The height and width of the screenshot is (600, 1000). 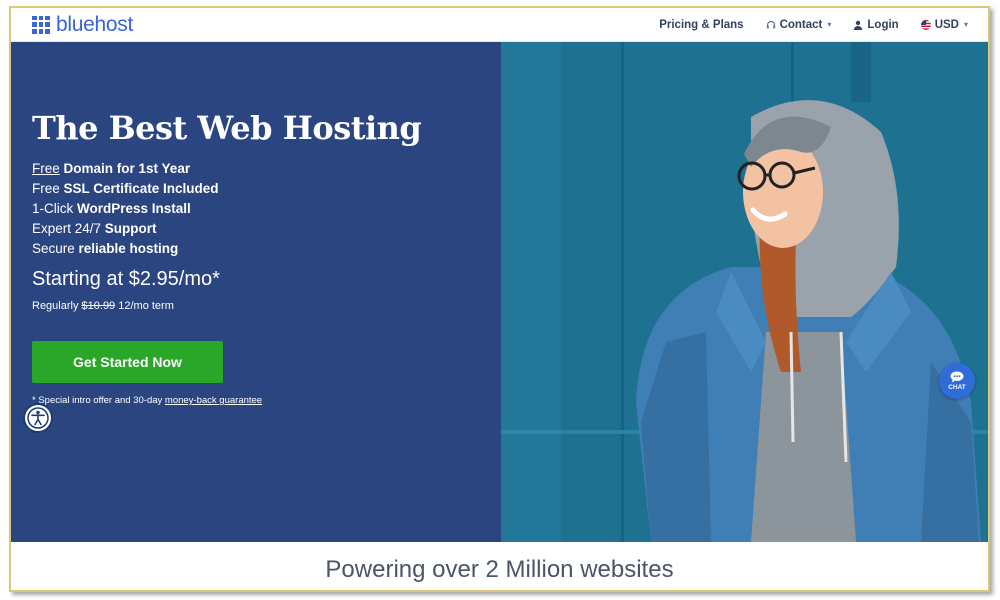 I want to click on bluehost-logo: bluehost, so click(x=82, y=25).